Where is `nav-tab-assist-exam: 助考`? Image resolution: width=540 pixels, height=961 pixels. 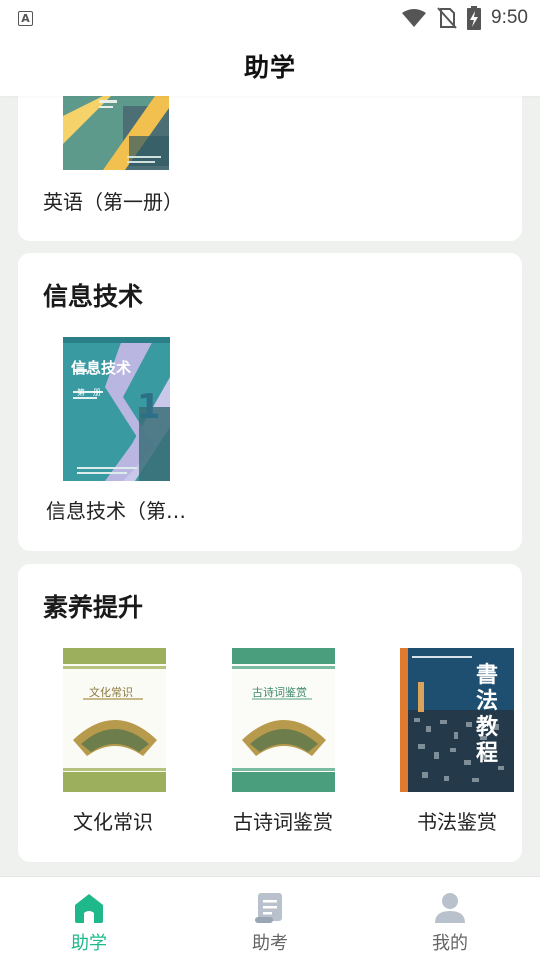 nav-tab-assist-exam: 助考 is located at coordinates (270, 923).